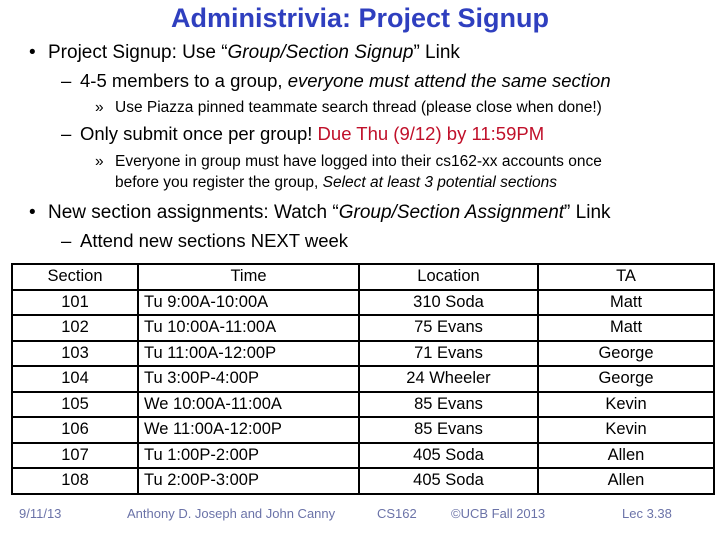 This screenshot has height=540, width=720. What do you see at coordinates (75, 277) in the screenshot?
I see `header-section: Section` at bounding box center [75, 277].